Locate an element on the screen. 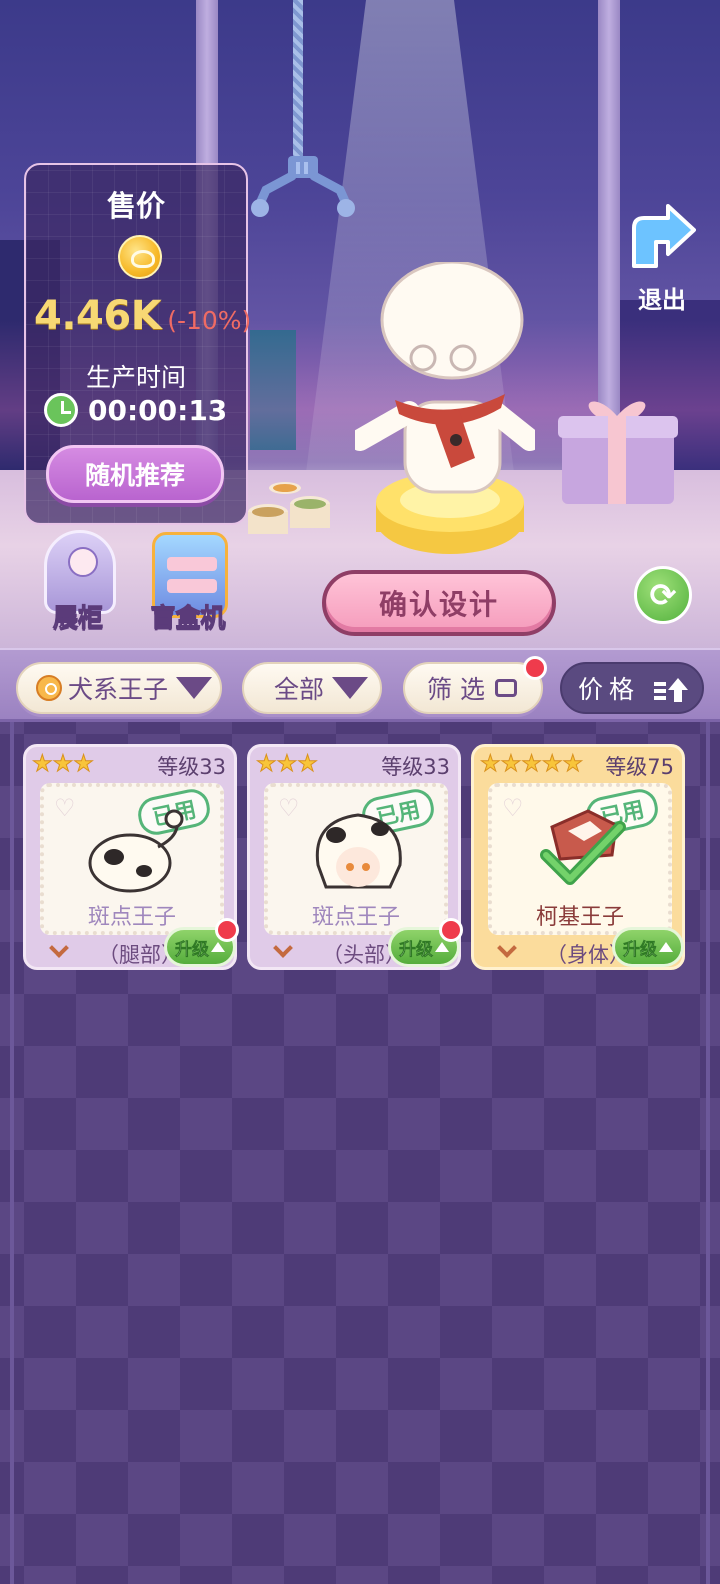 The height and width of the screenshot is (1584, 720). refresh-icon: ⟳ is located at coordinates (663, 595).